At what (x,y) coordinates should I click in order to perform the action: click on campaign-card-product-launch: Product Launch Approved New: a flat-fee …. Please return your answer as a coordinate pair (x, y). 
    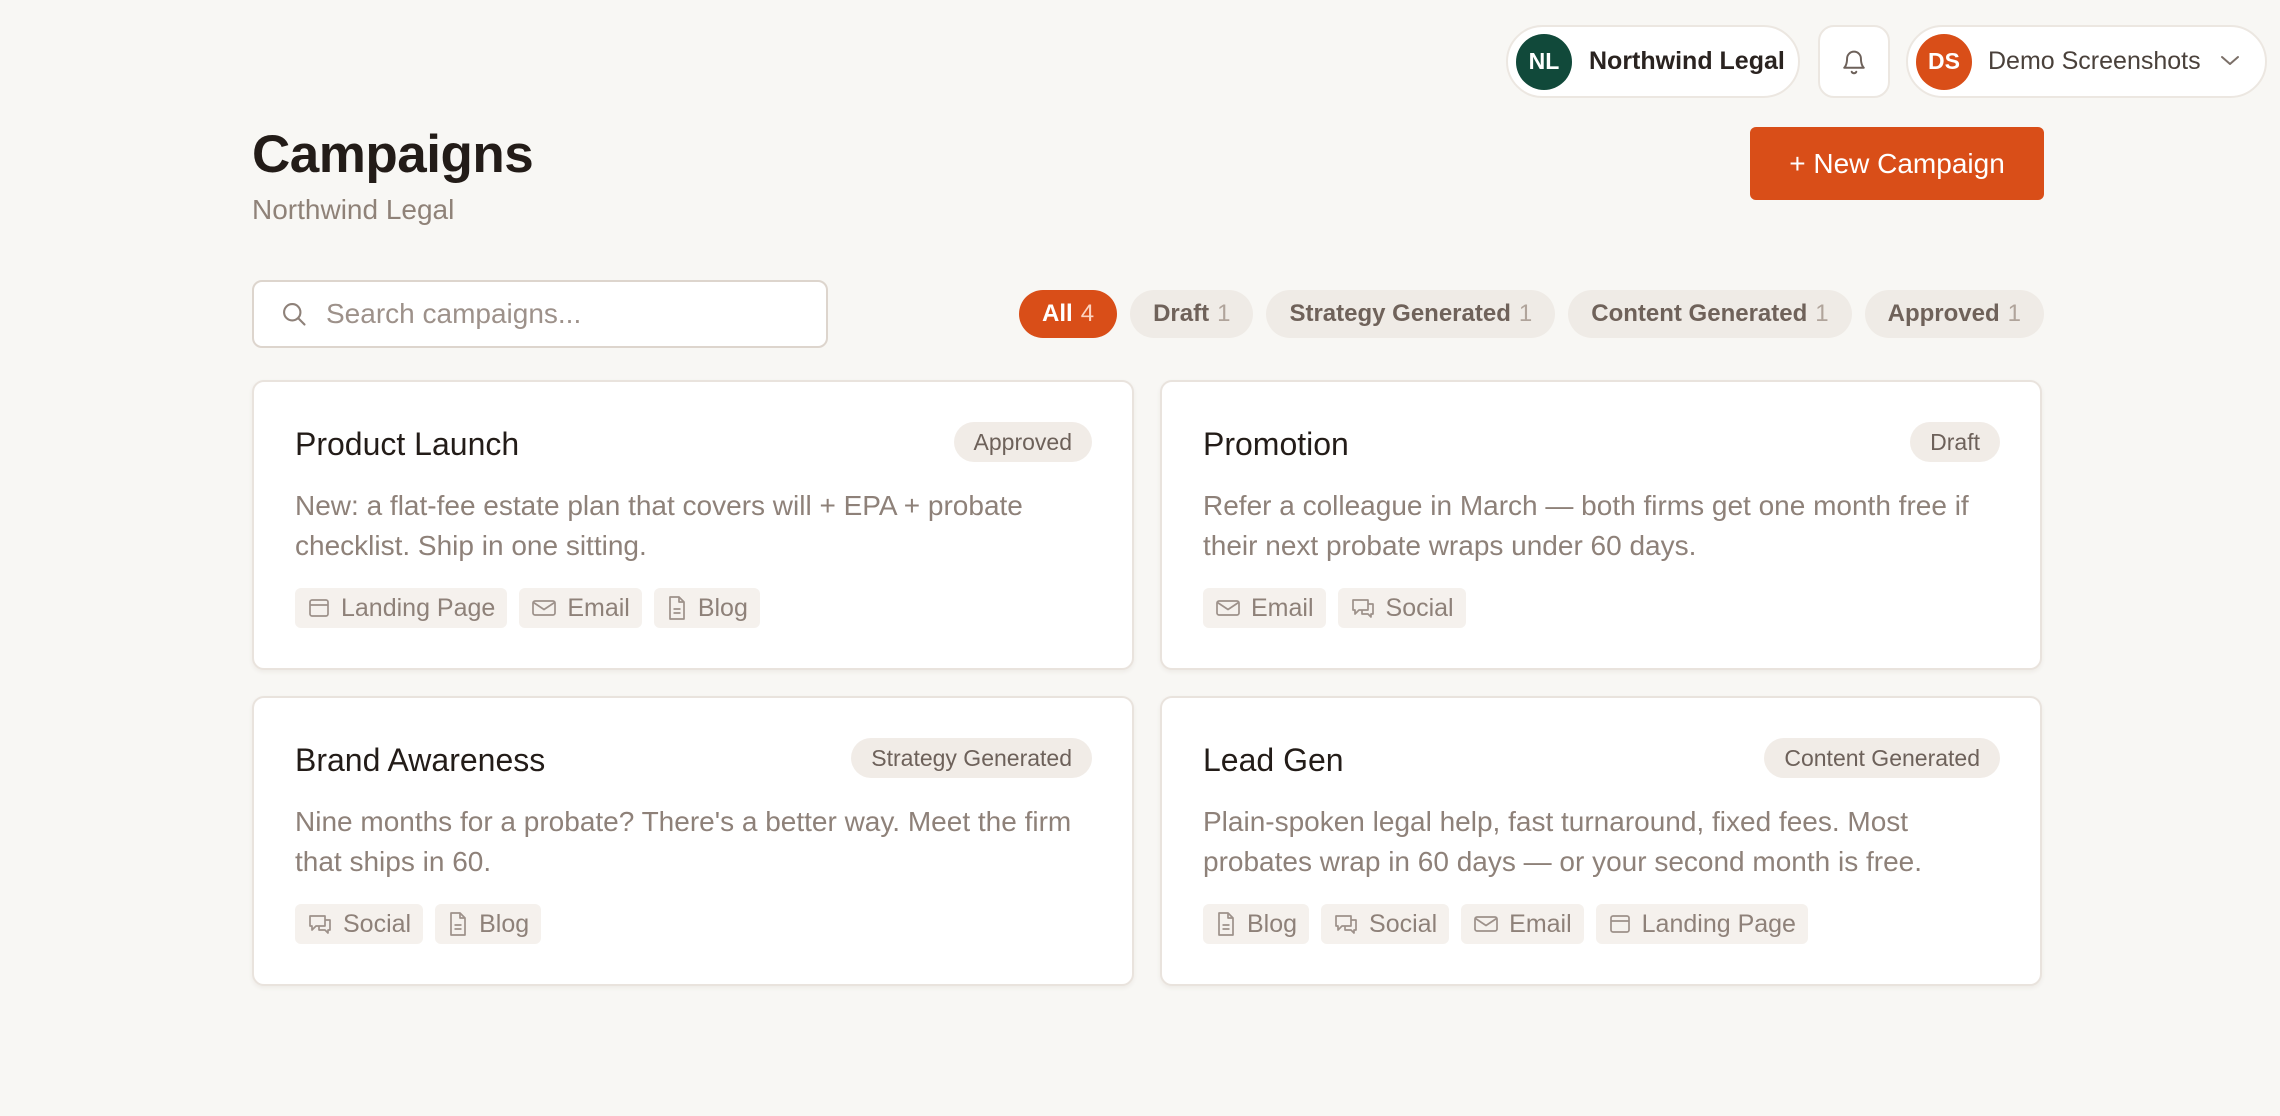
    Looking at the image, I should click on (693, 525).